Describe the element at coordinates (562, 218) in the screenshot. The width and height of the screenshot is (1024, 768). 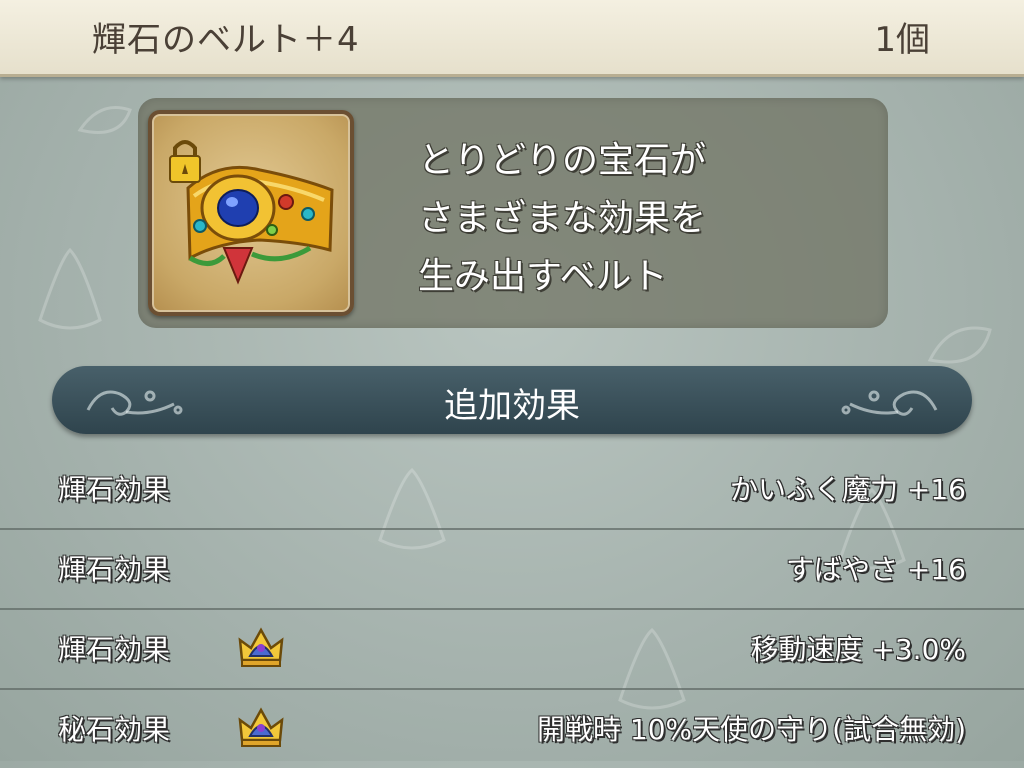
I see `item-description: とりどりの宝石が さまざまな効果を 生み出すベルト` at that location.